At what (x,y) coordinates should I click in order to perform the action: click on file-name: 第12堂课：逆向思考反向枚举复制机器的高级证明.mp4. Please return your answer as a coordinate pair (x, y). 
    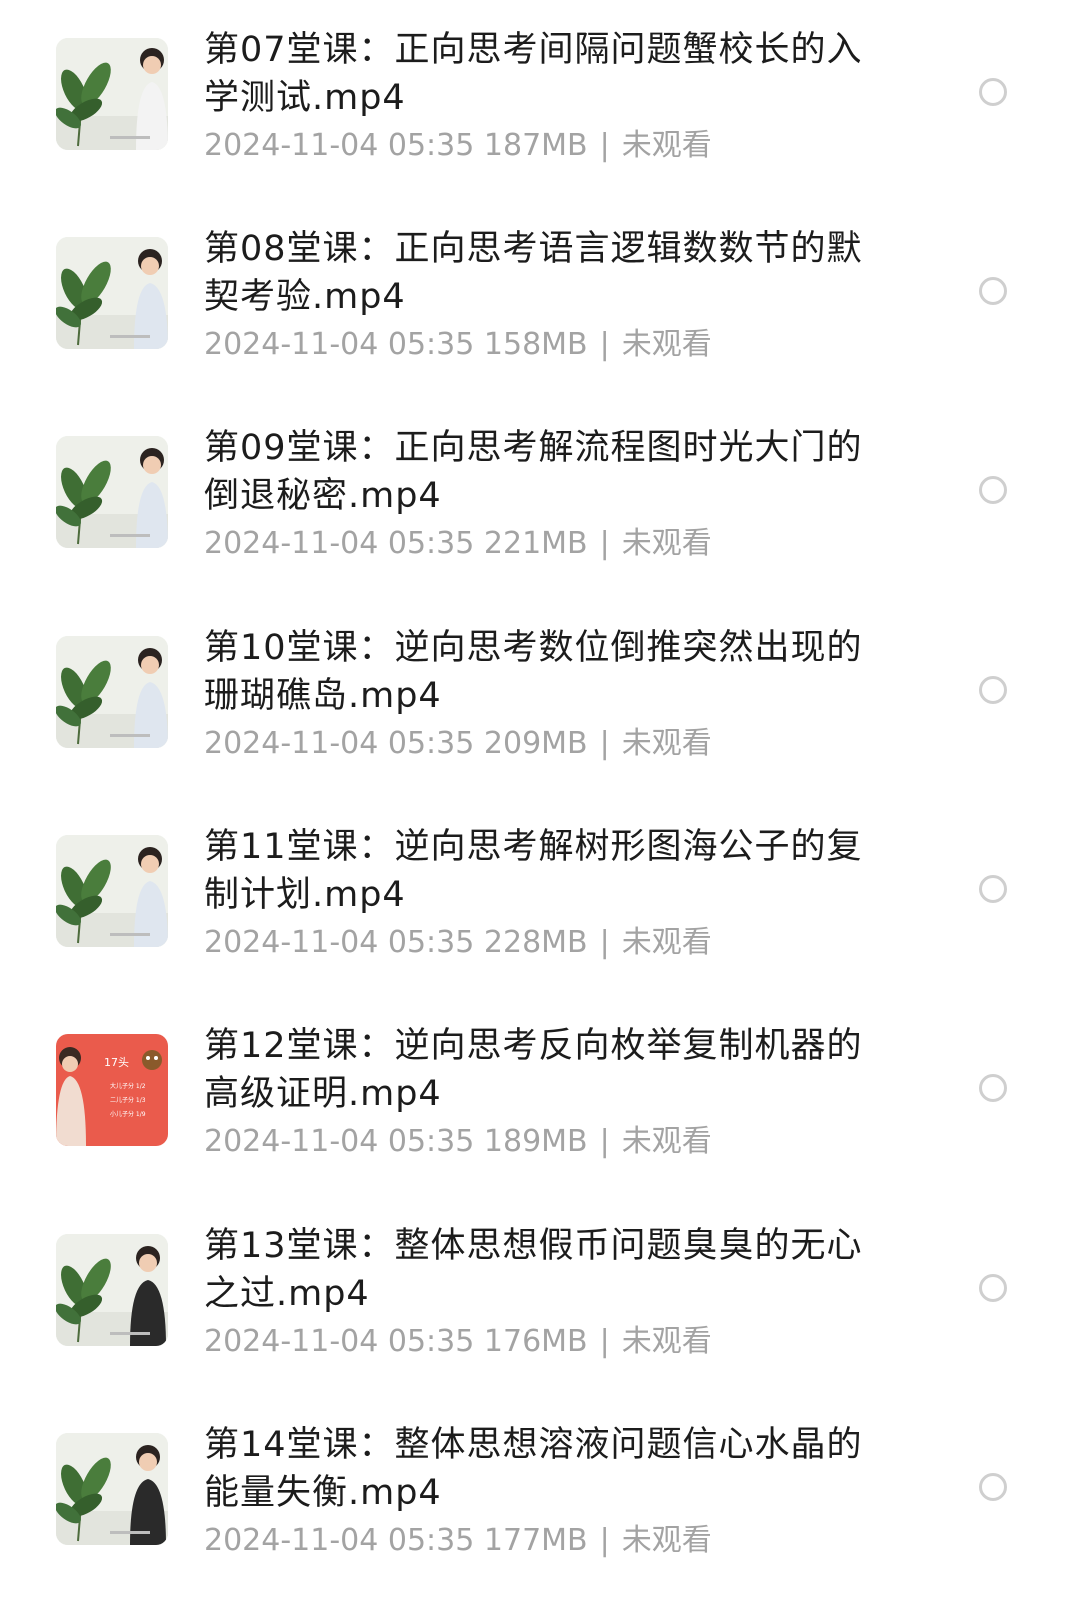
    Looking at the image, I should click on (533, 1070).